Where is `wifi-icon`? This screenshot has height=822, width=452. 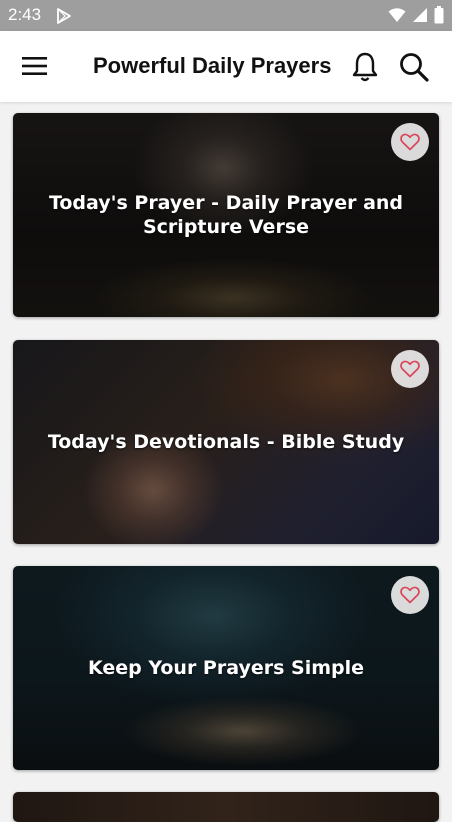
wifi-icon is located at coordinates (397, 17).